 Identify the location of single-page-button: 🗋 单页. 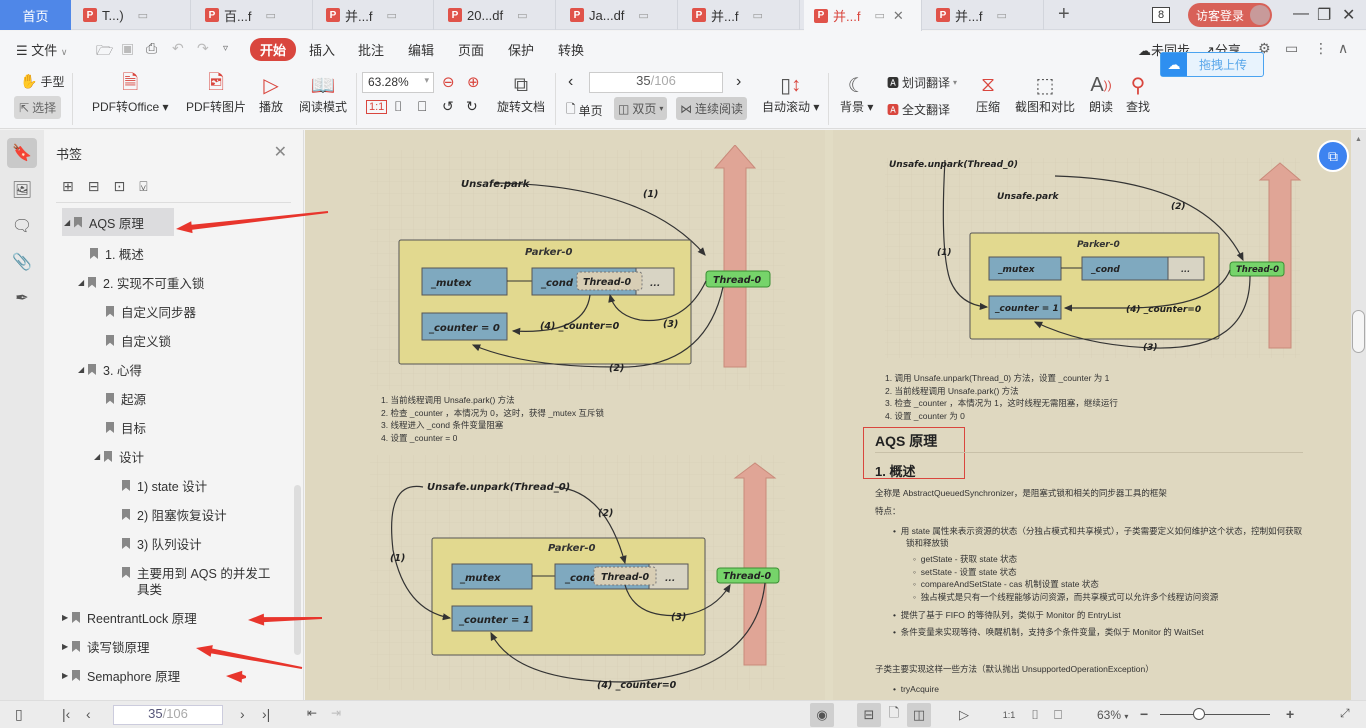
(584, 110).